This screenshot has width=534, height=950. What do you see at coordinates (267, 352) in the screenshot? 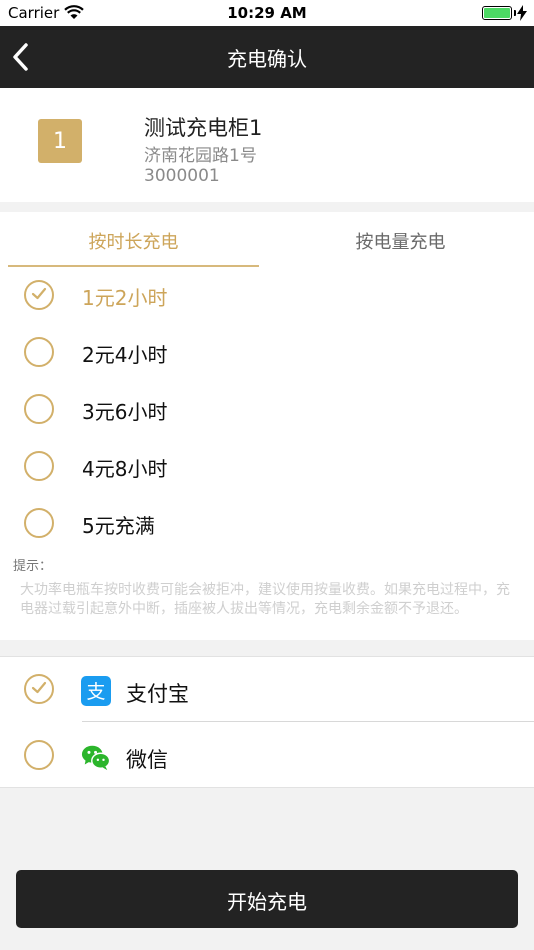
I see `option-item: 2元4小时` at bounding box center [267, 352].